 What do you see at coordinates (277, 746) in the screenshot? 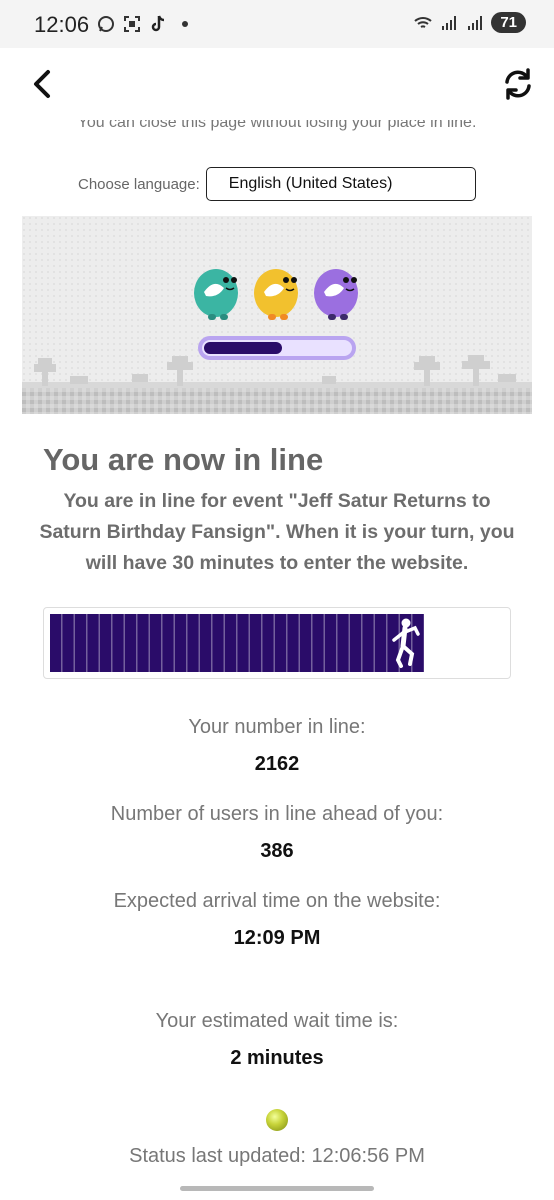
I see `number-in-line-block: Your number in line: 2162` at bounding box center [277, 746].